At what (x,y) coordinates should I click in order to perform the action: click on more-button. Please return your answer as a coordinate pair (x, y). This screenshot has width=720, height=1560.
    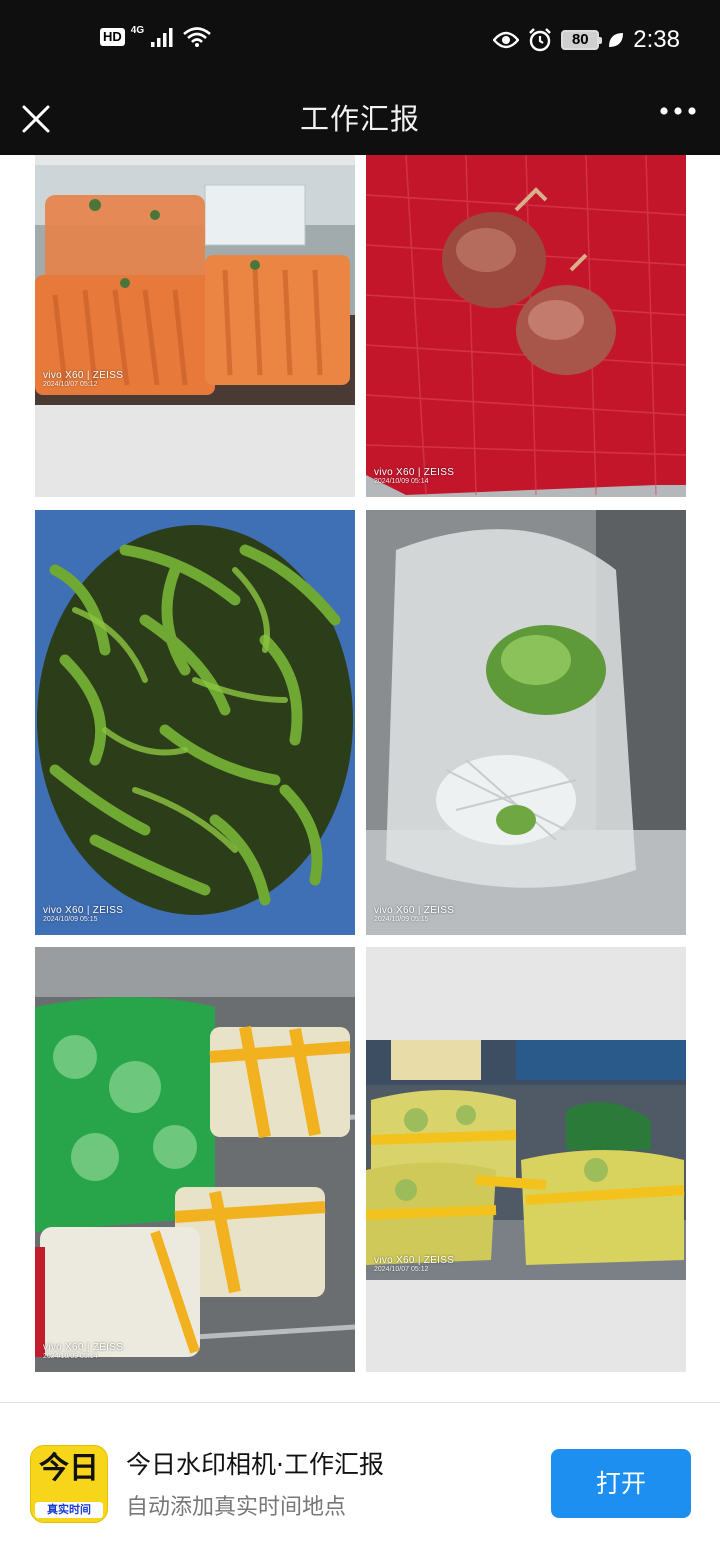
    Looking at the image, I should click on (678, 113).